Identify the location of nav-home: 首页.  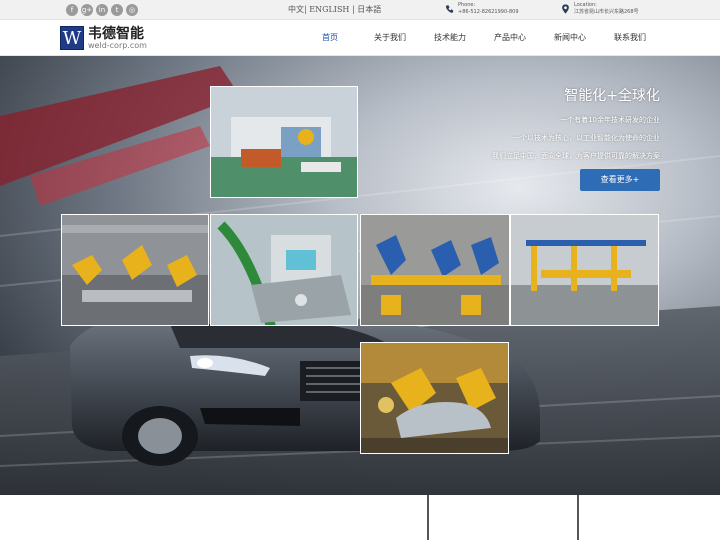
(330, 37).